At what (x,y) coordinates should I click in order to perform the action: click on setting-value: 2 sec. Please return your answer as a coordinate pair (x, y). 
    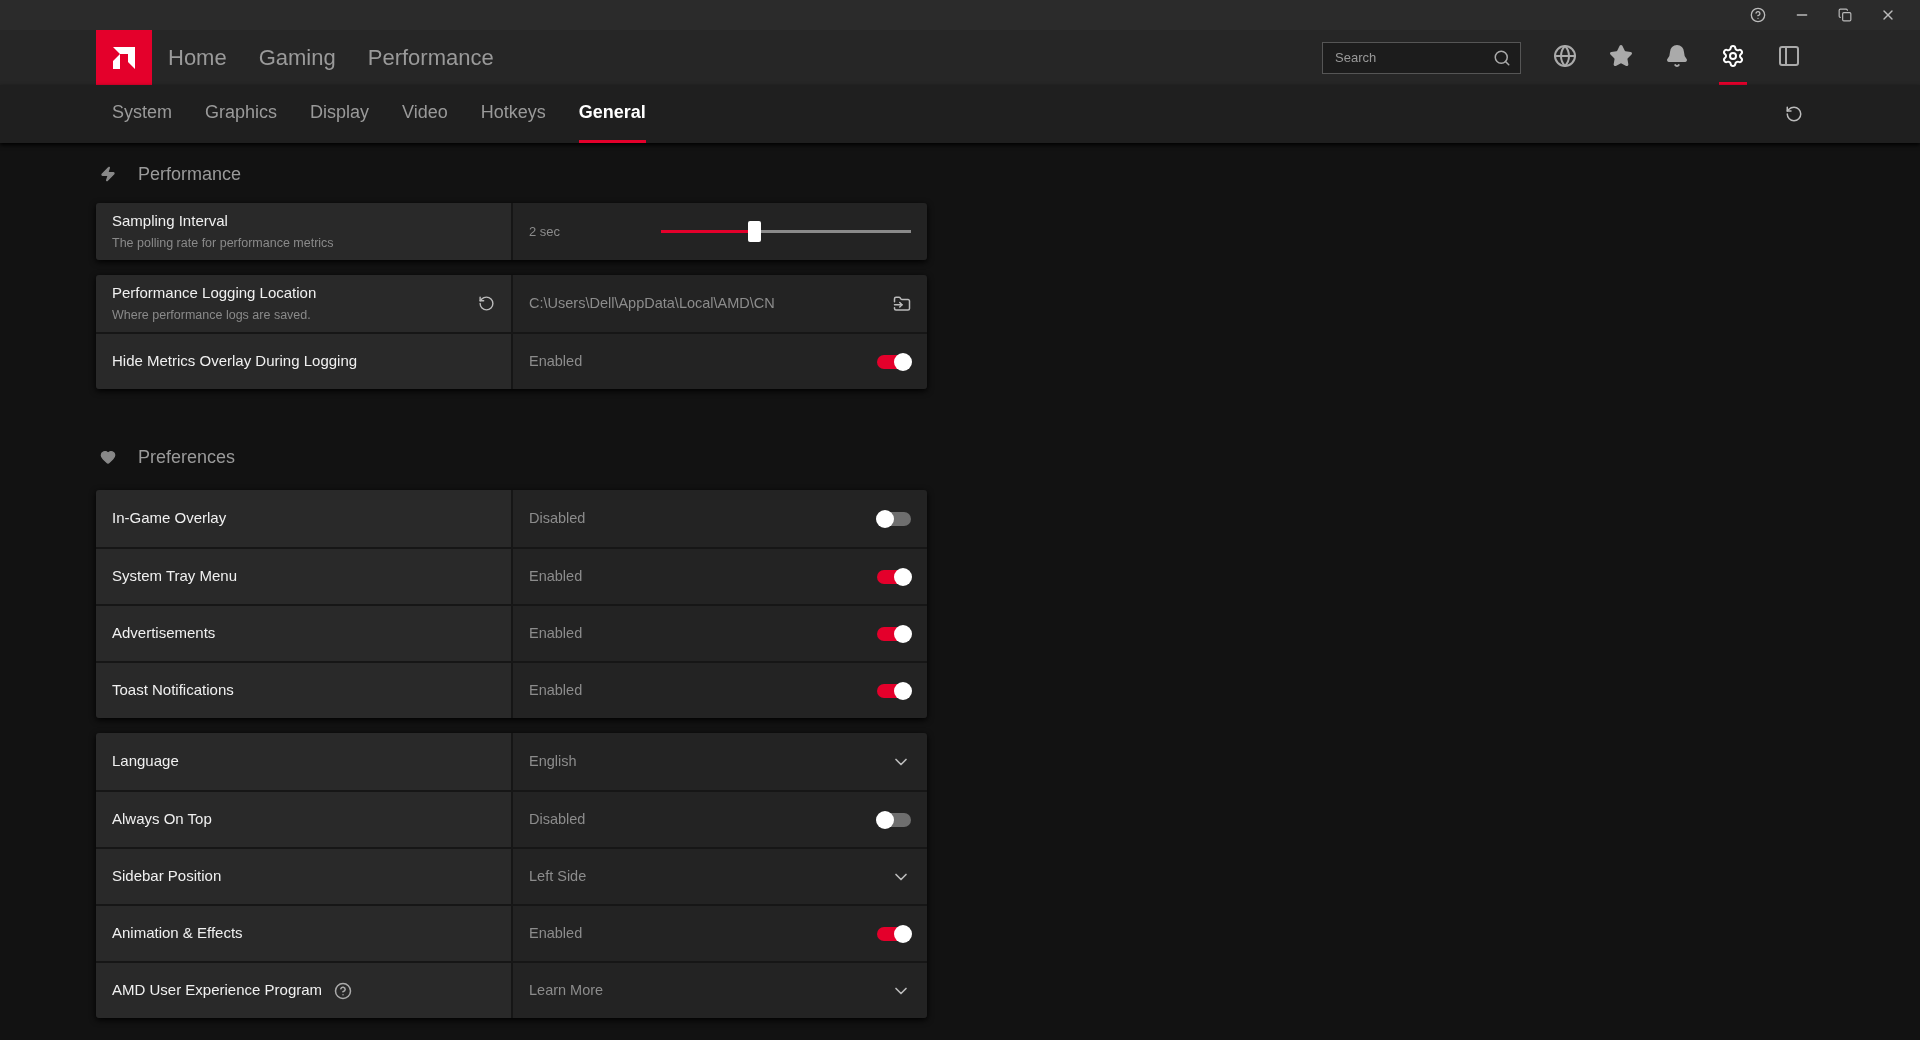
    Looking at the image, I should click on (545, 231).